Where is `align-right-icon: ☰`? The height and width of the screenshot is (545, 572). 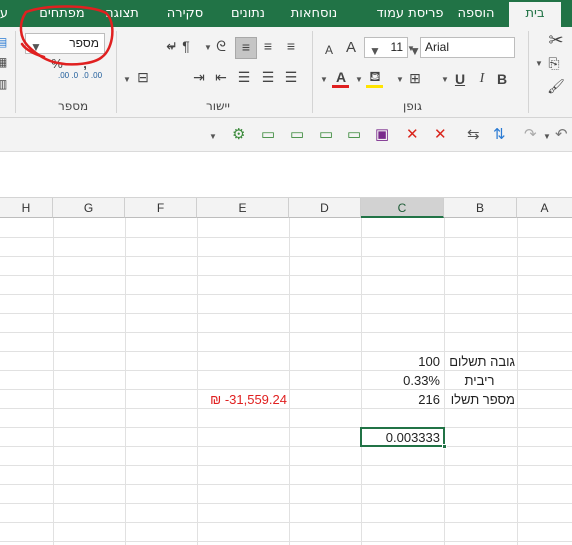 align-right-icon: ☰ is located at coordinates (291, 77).